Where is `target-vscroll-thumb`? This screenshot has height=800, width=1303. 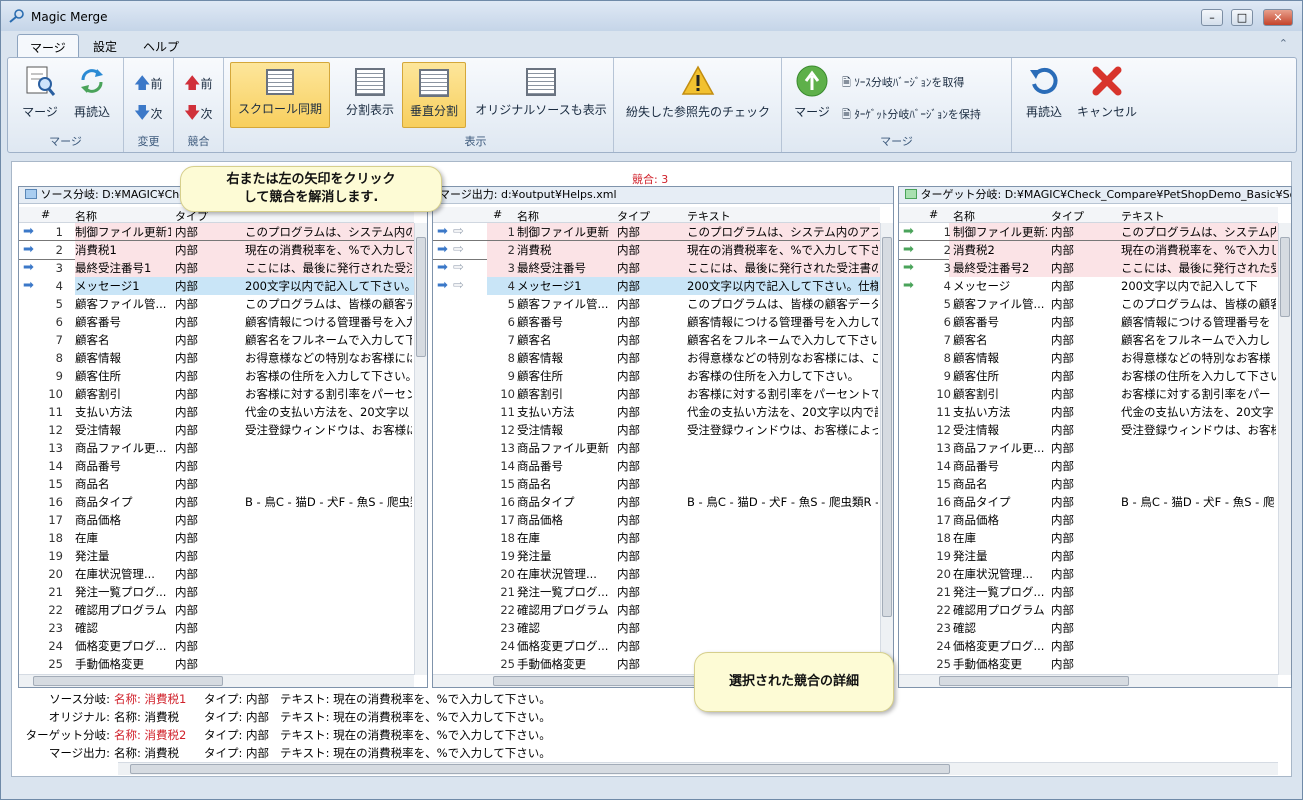
target-vscroll-thumb is located at coordinates (1285, 277).